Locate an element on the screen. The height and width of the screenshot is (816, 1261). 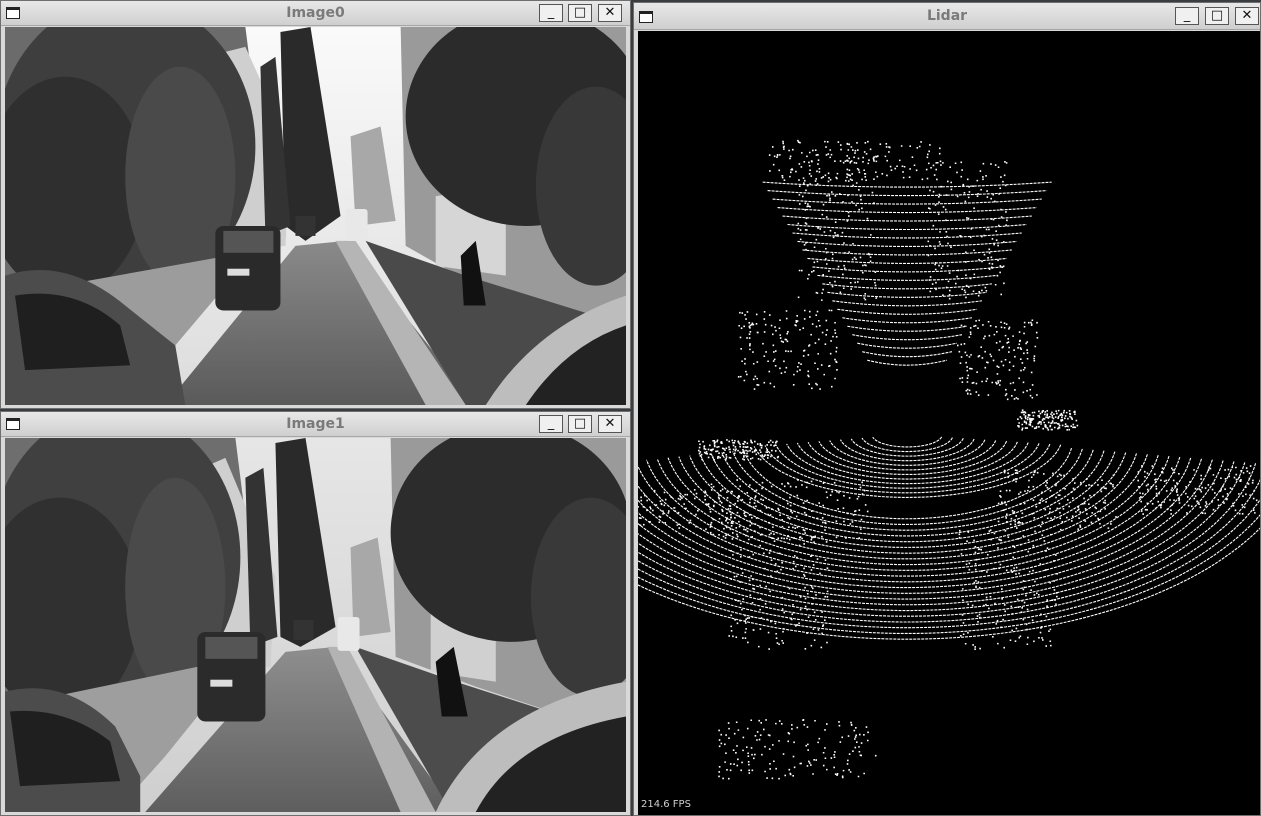
image1-titlebar: Image1 _ □ ✕ is located at coordinates (315, 424).